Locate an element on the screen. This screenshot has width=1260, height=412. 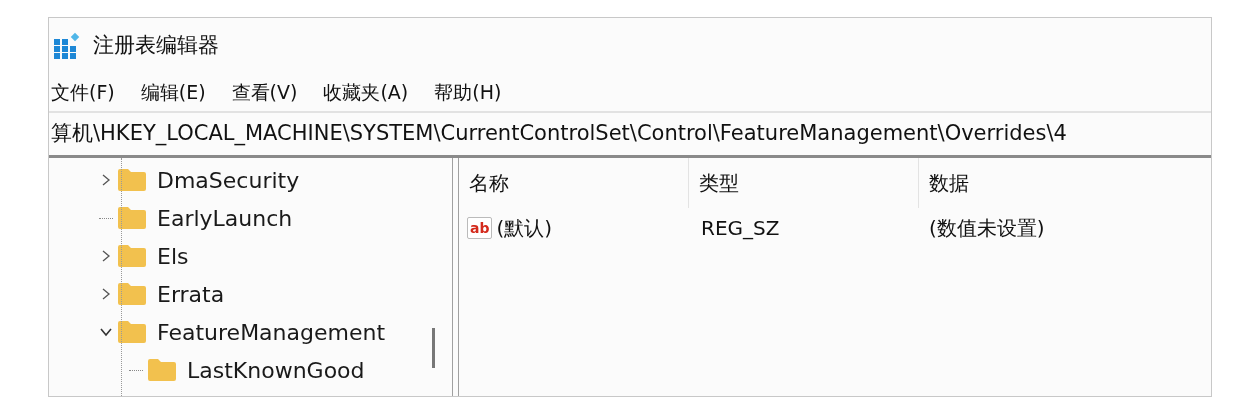
tree-item: DmaSecurity is located at coordinates (228, 180).